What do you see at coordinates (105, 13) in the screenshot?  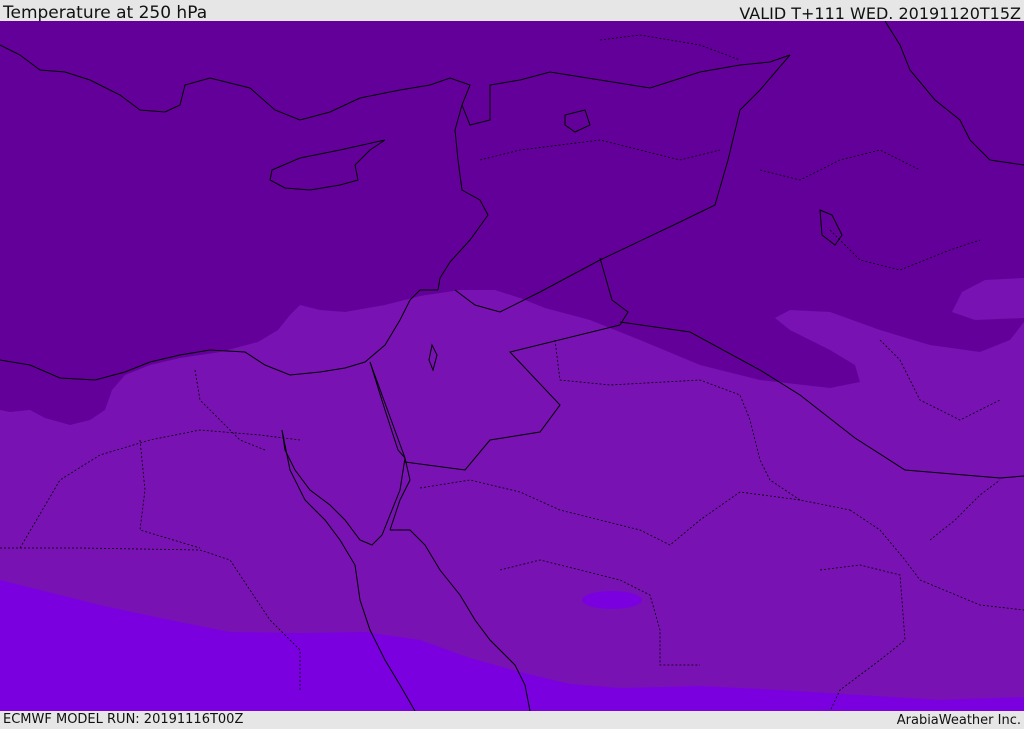 I see `map-title: Temperature at 250 hPa` at bounding box center [105, 13].